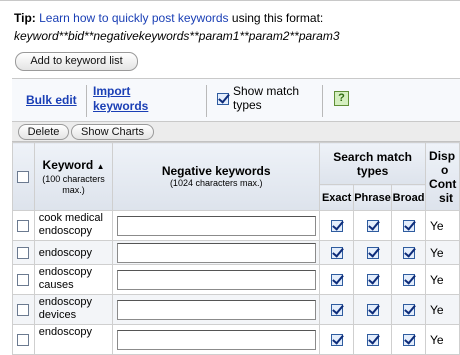 The height and width of the screenshot is (355, 460). Describe the element at coordinates (43, 132) in the screenshot. I see `delete-button: Delete` at that location.